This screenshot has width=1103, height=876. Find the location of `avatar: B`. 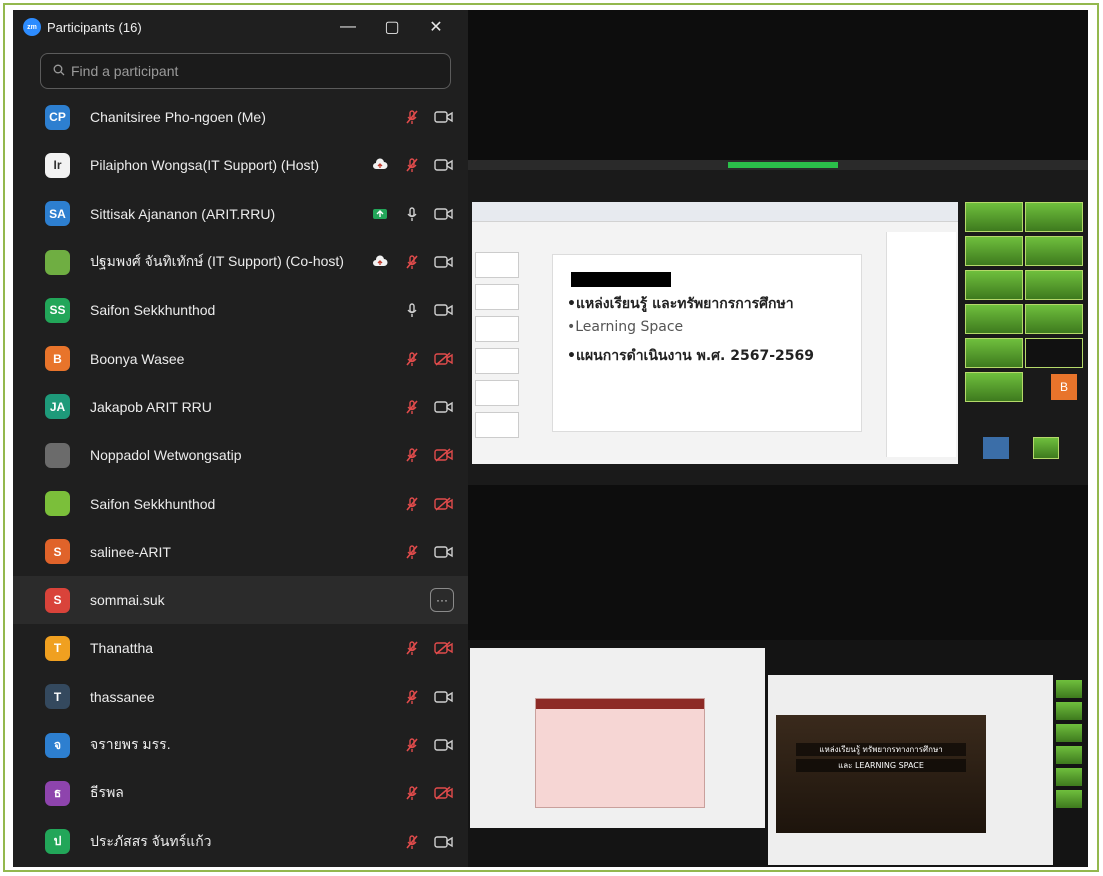

avatar: B is located at coordinates (57, 359).